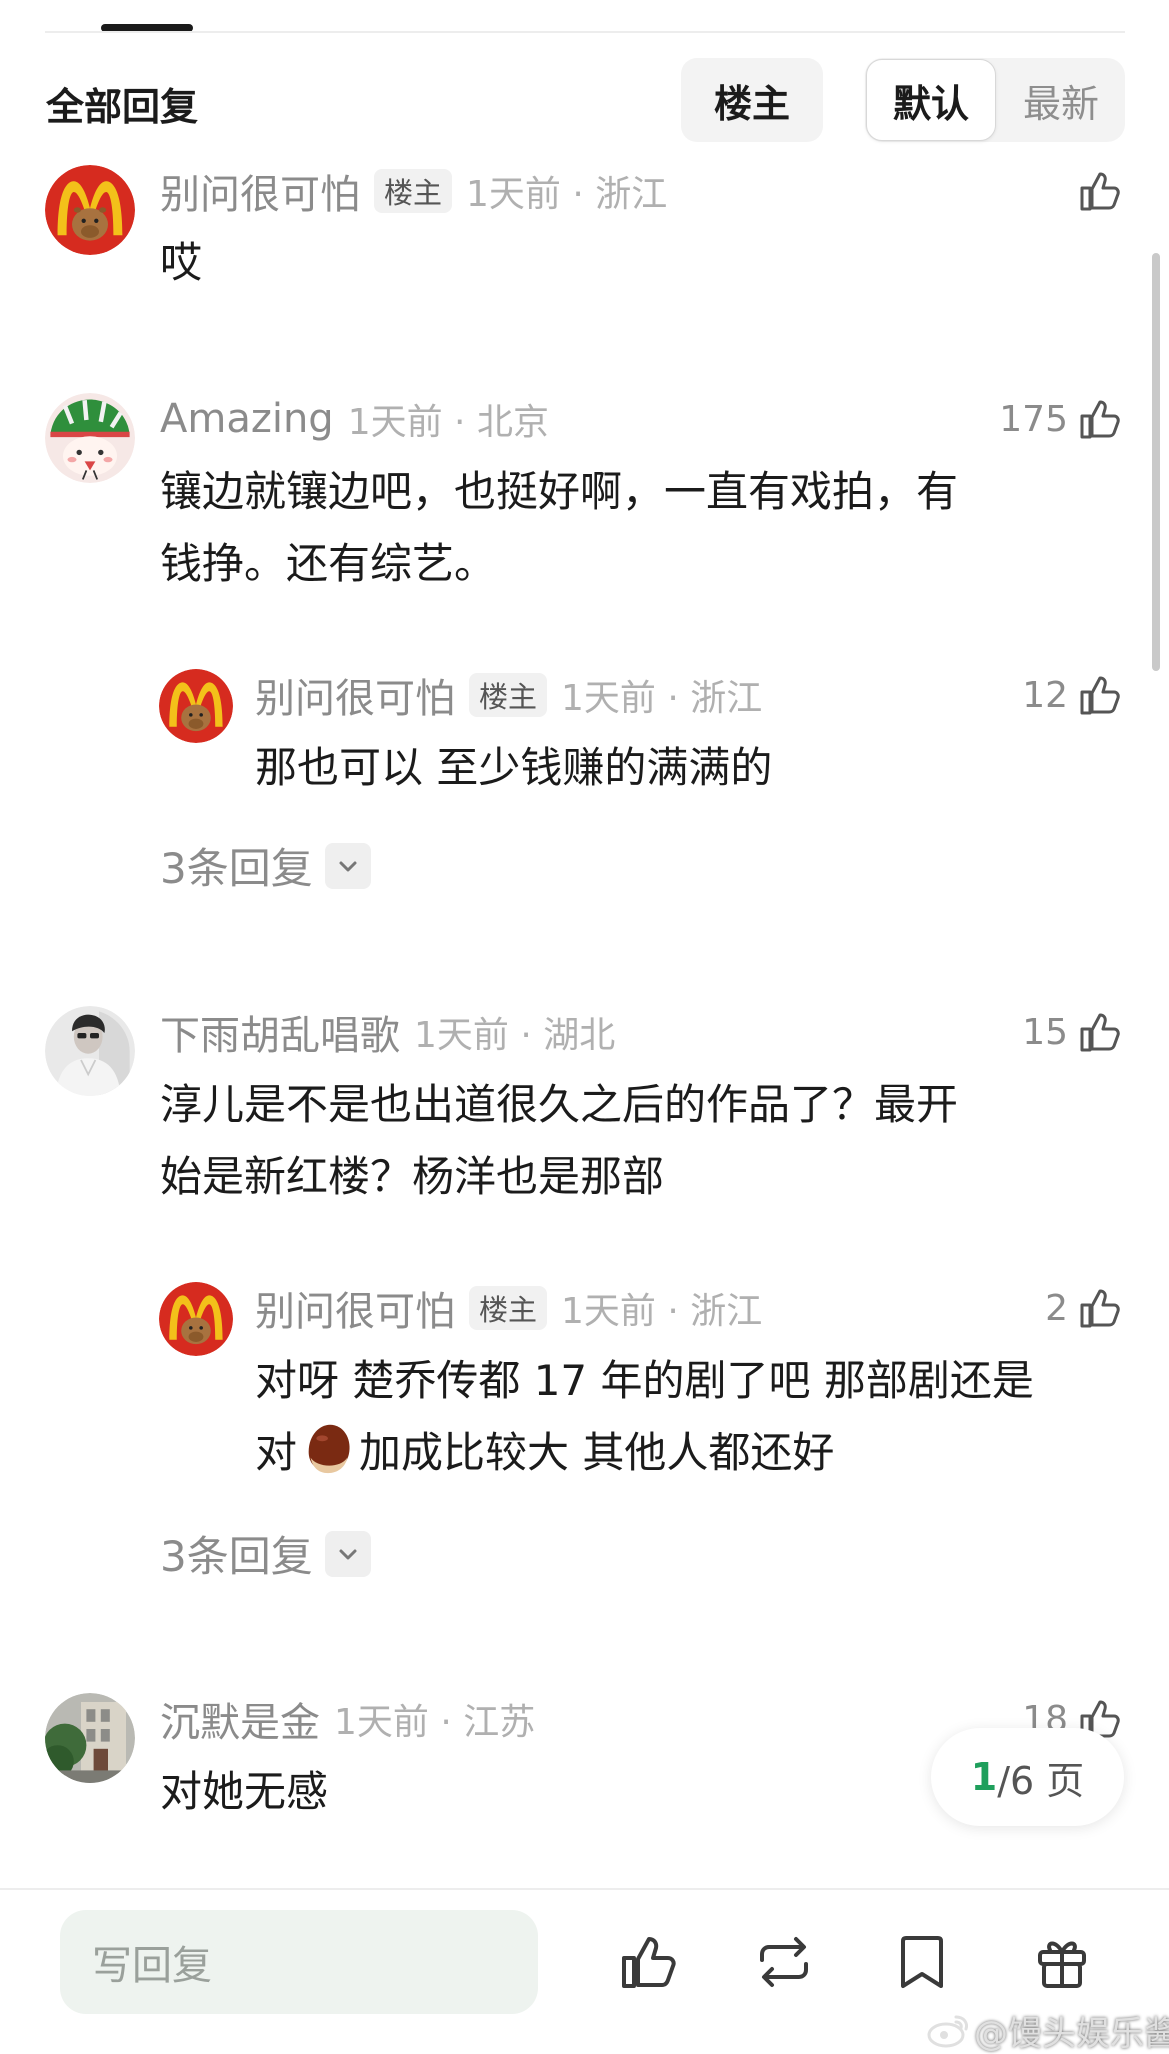  Describe the element at coordinates (1062, 1962) in the screenshot. I see `gift-icon` at that location.